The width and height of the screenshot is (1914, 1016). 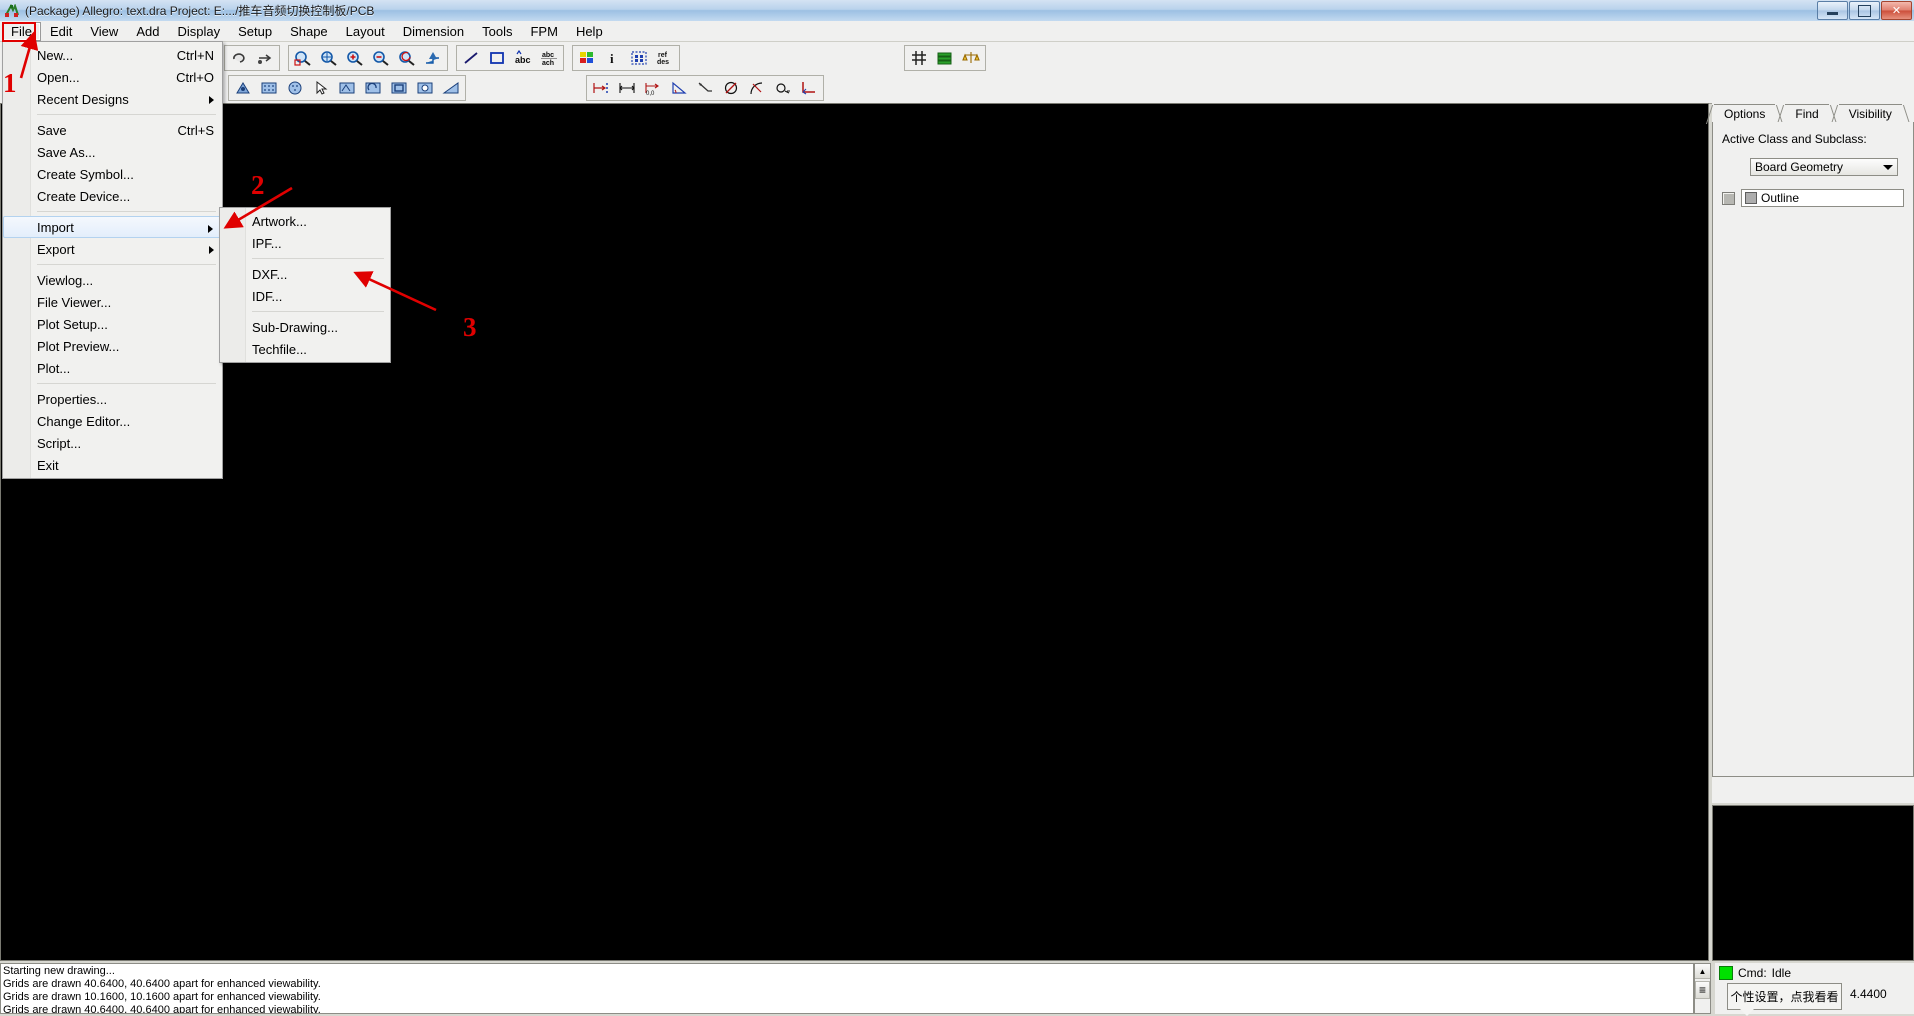 I want to click on dim-leader-icon, so click(x=705, y=88).